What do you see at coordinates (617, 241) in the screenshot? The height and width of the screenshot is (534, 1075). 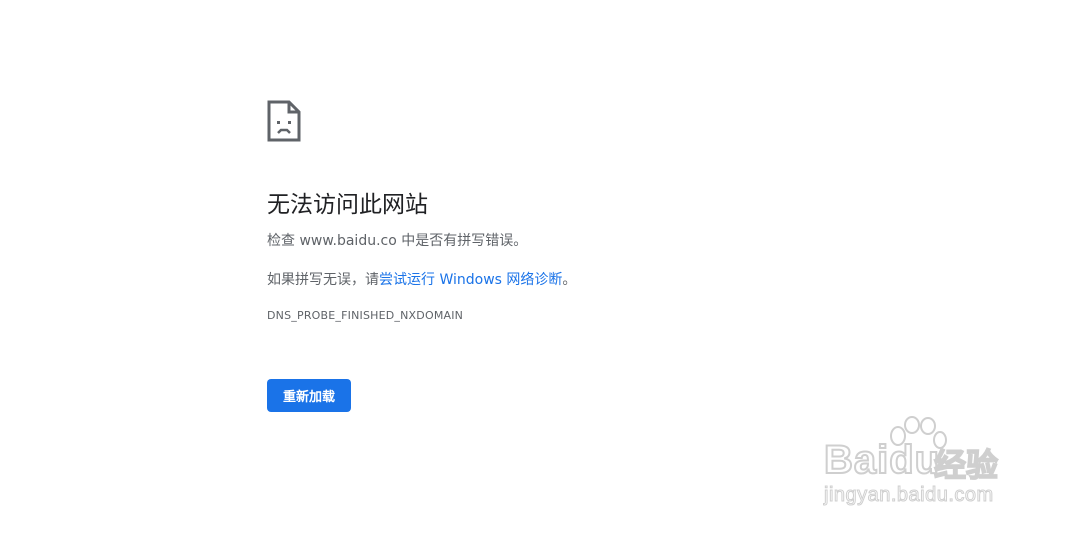 I see `spelling-hint: 检查 www.baidu.co 中是否有拼写错误。` at bounding box center [617, 241].